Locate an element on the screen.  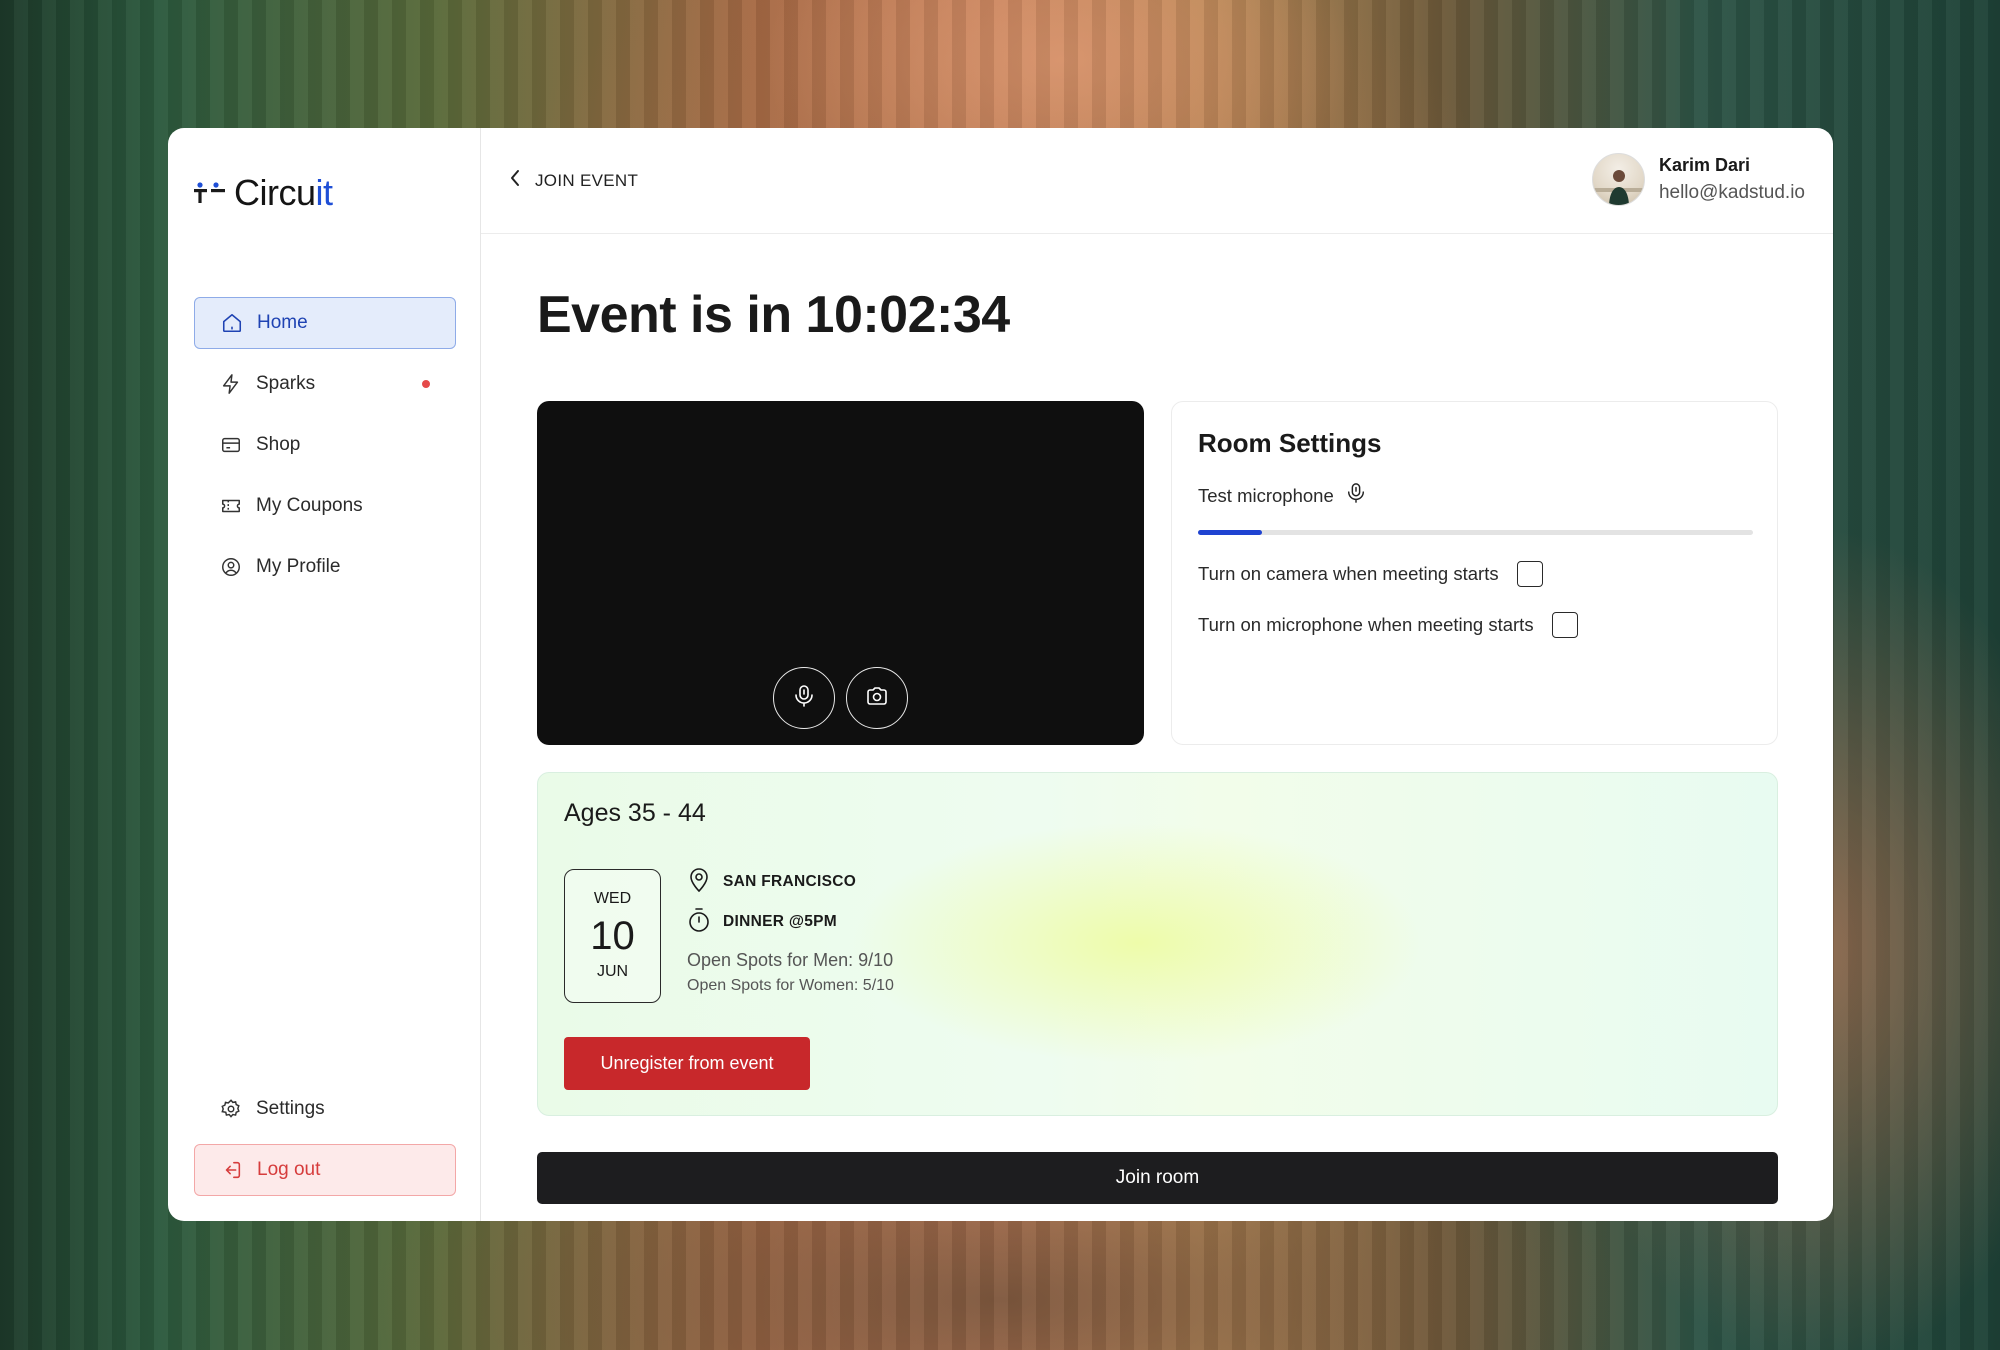
logo-mark-icon is located at coordinates (209, 192).